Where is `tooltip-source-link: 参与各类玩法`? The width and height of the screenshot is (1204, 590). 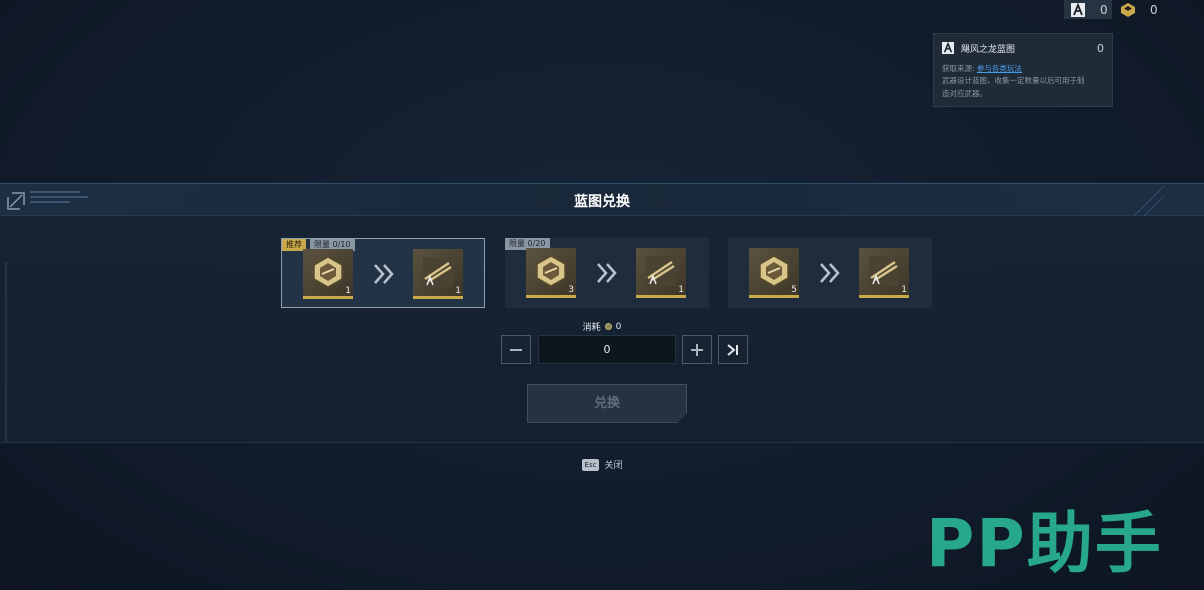
tooltip-source-link: 参与各类玩法 is located at coordinates (999, 68).